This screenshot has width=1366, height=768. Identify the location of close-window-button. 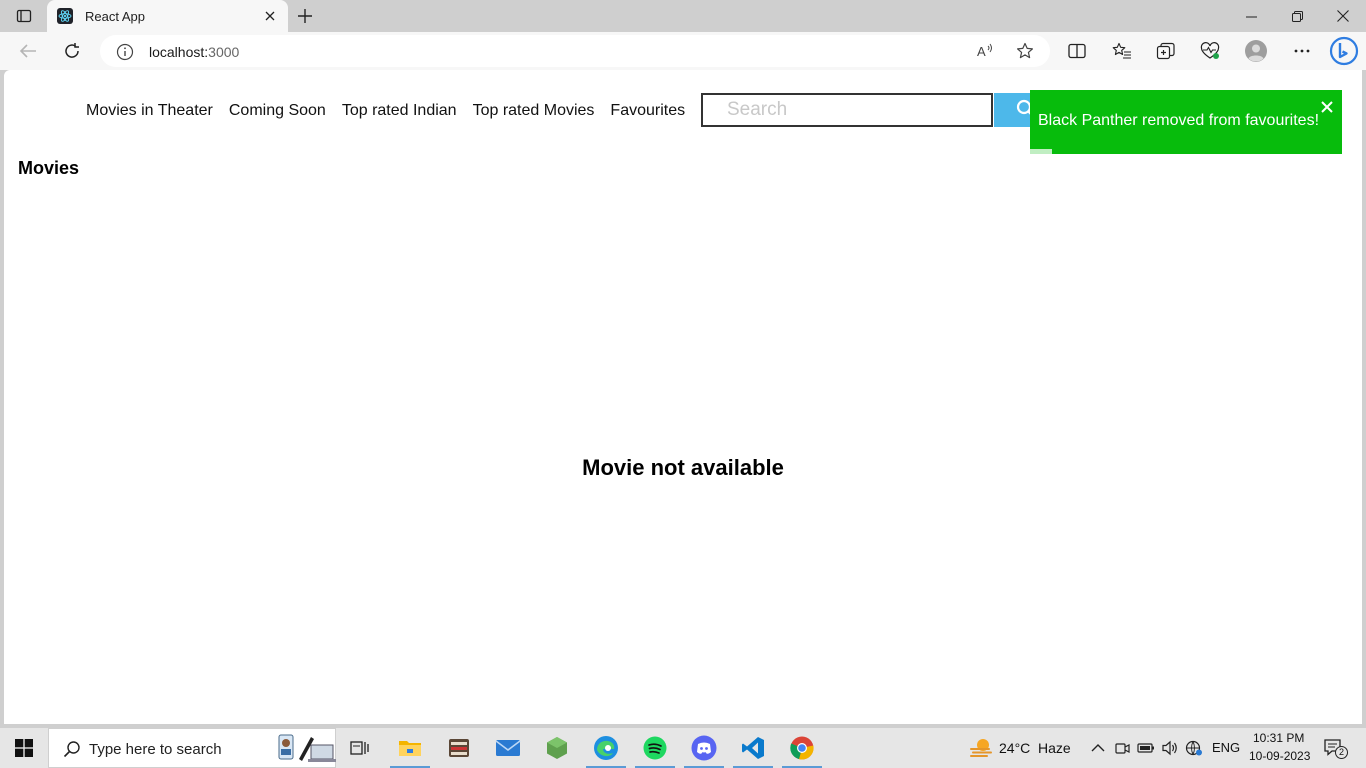
(1343, 16).